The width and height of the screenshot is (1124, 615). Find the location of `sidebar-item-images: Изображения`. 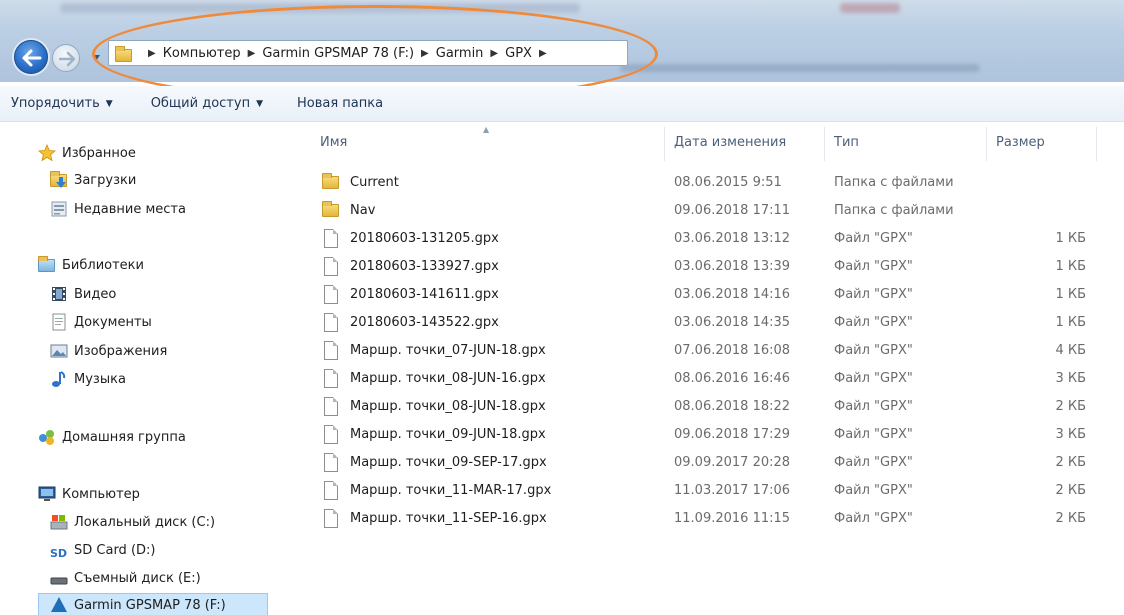

sidebar-item-images: Изображения is located at coordinates (108, 351).